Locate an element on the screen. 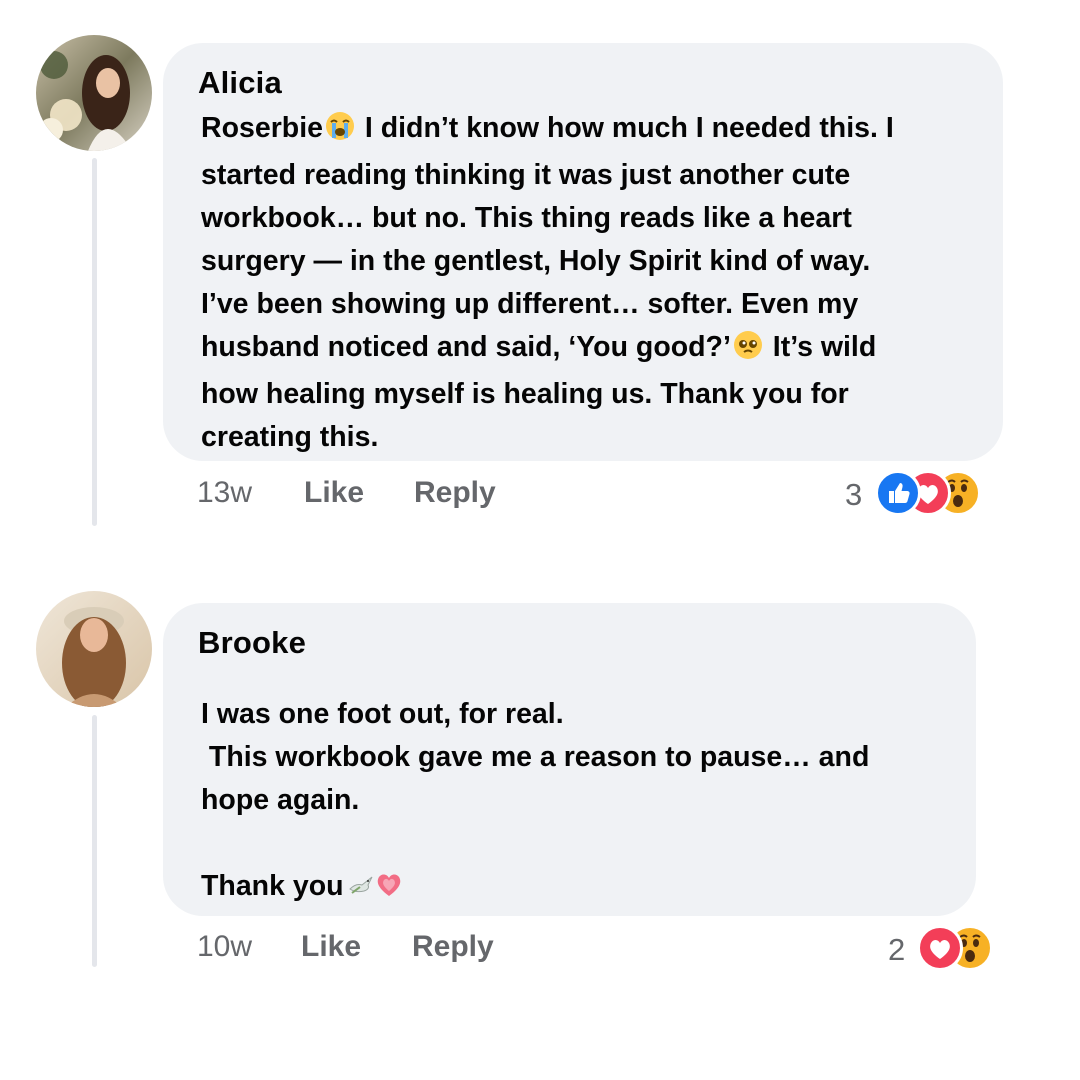 This screenshot has width=1080, height=1080. dove-icon is located at coordinates (361, 890).